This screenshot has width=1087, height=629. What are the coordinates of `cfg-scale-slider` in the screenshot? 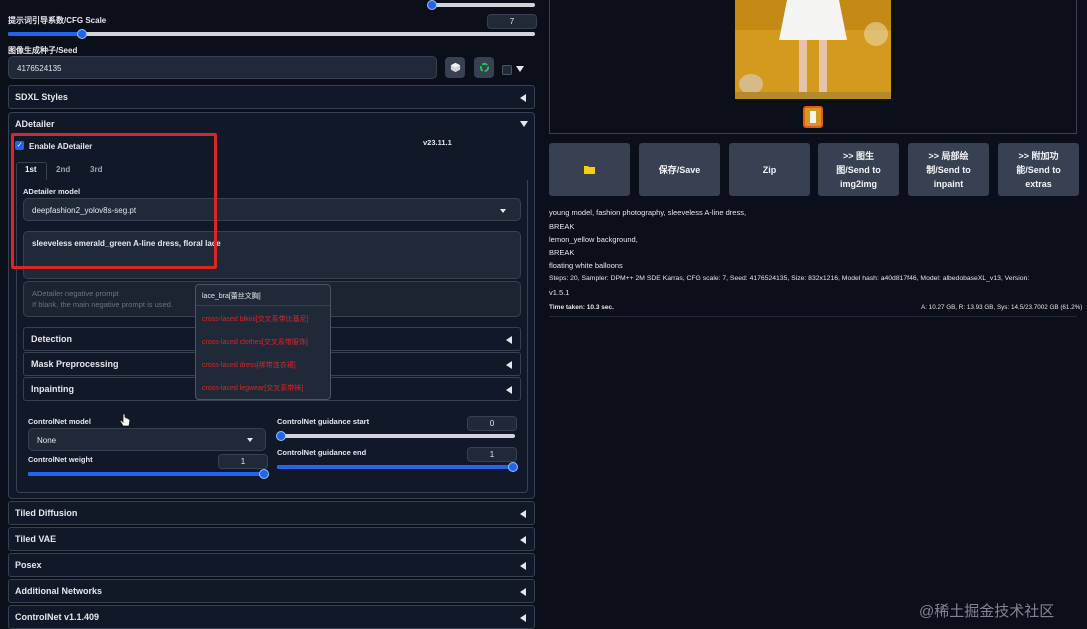 It's located at (271, 34).